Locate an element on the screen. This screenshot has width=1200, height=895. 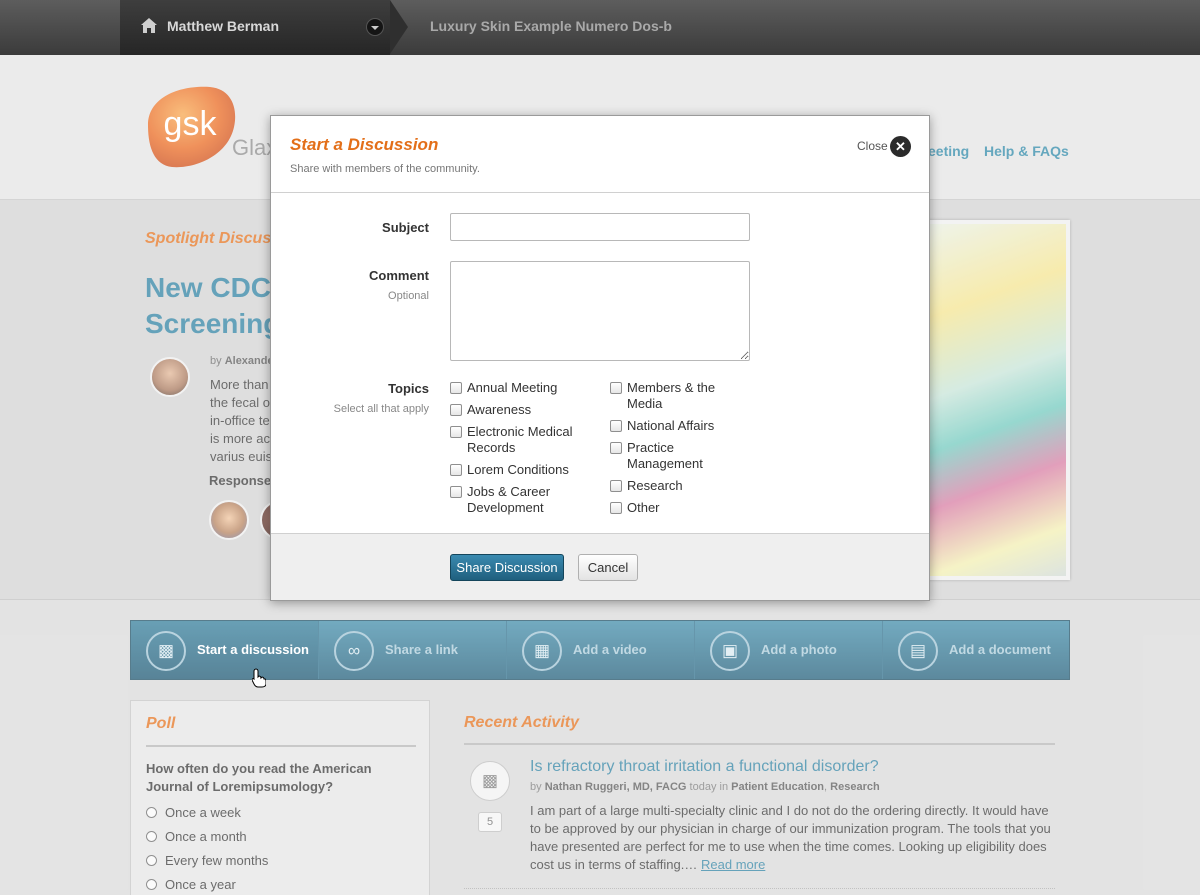
topics-label: Topics is located at coordinates (408, 388).